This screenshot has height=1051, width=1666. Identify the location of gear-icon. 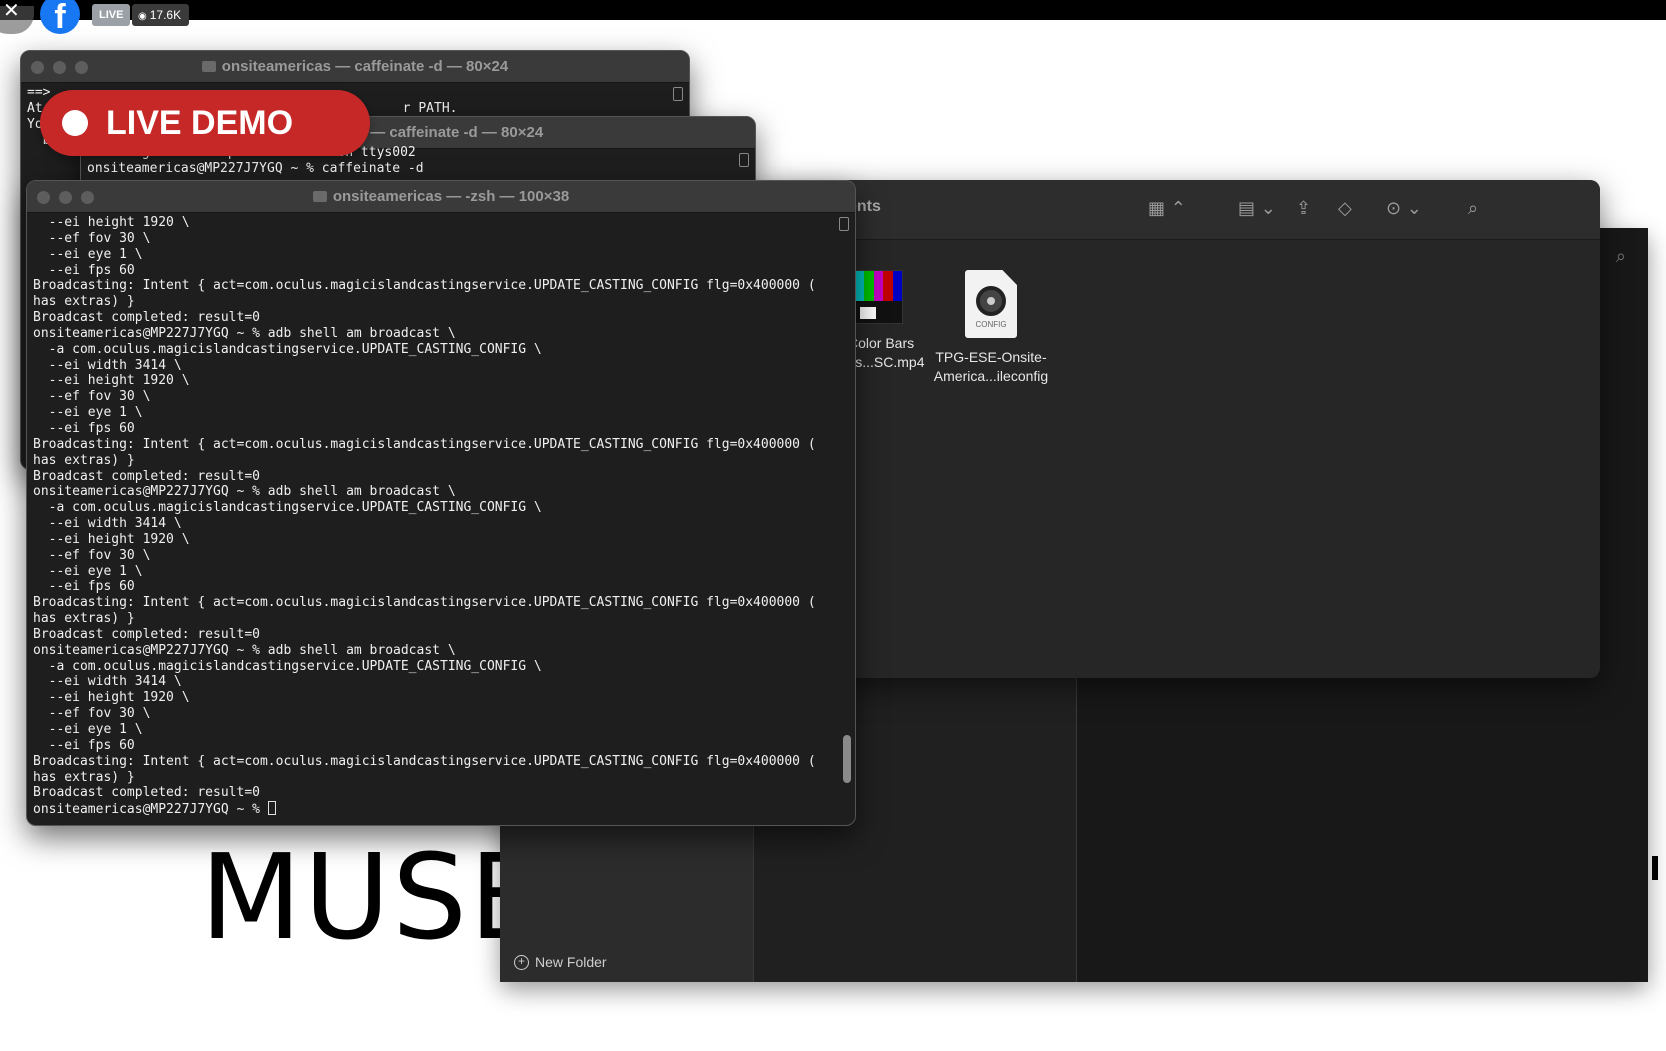
(991, 301).